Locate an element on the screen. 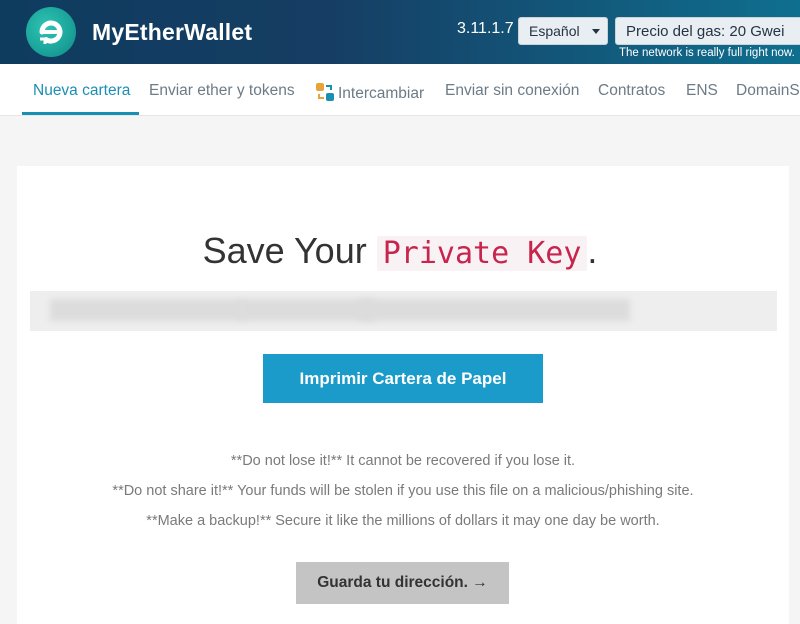  private-key-field is located at coordinates (403, 311).